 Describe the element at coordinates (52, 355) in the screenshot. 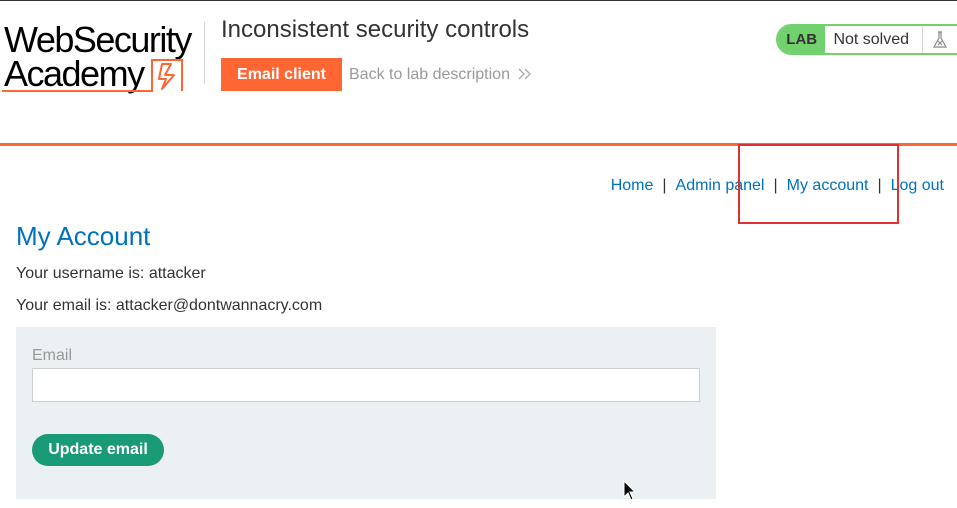

I see `email-field-label: Email` at that location.